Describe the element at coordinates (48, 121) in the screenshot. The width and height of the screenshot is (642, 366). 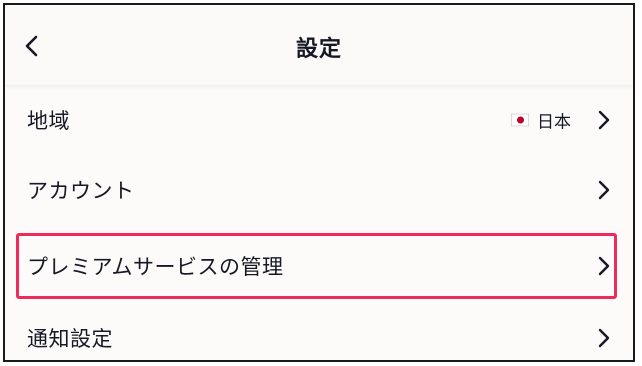
I see `row-label: 地域` at that location.